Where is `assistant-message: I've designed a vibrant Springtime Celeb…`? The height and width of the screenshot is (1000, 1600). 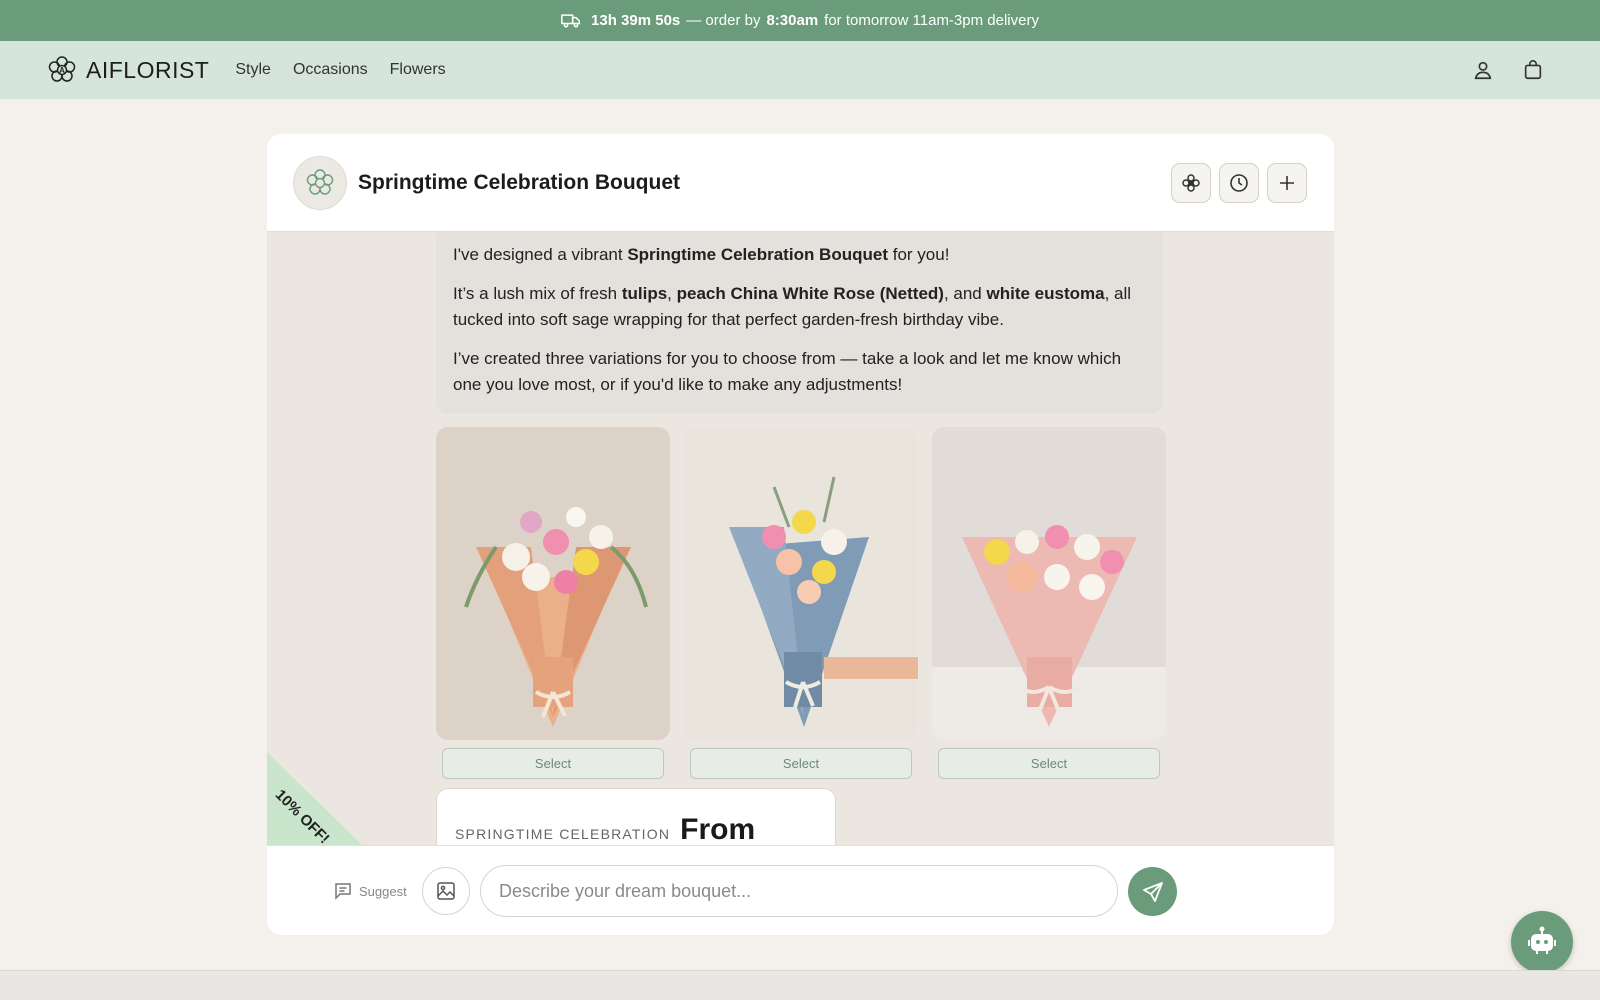
assistant-message: I've designed a vibrant Springtime Celeb… is located at coordinates (799, 323).